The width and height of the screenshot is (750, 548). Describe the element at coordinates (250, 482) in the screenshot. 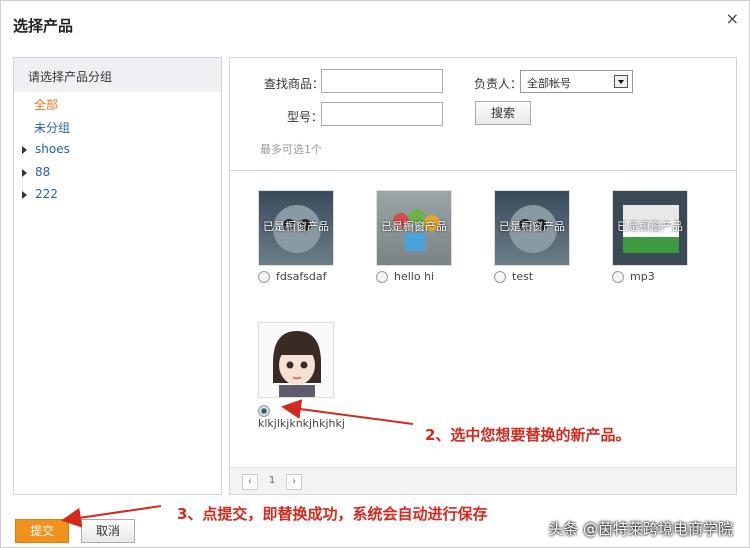

I see `prev-page-button: ‹` at that location.